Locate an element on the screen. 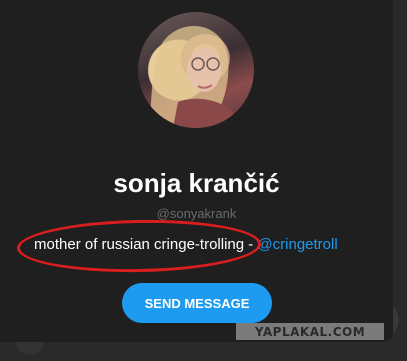 Image resolution: width=407 pixels, height=361 pixels. send-message-button: SEND MESSAGE is located at coordinates (197, 303).